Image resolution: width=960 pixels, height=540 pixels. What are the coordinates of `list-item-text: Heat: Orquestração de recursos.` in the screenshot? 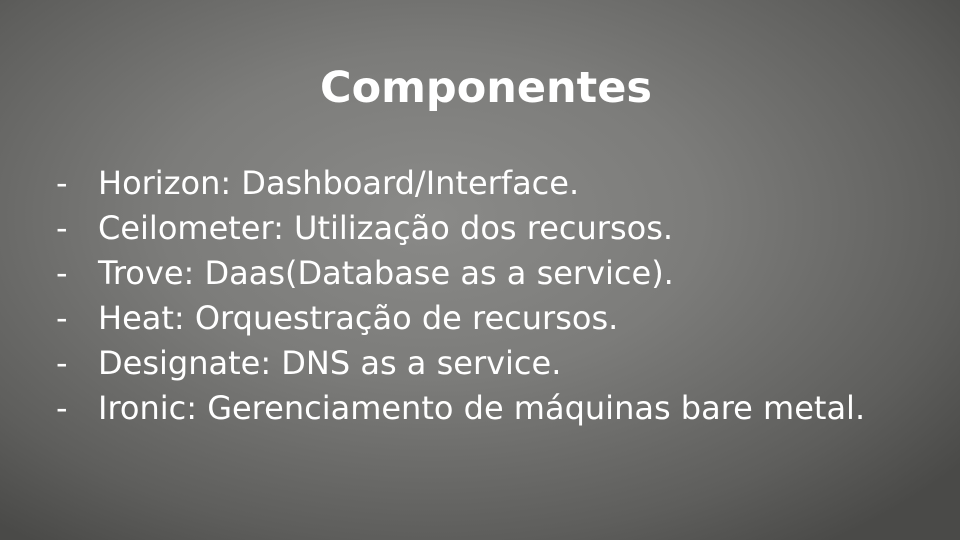 It's located at (358, 318).